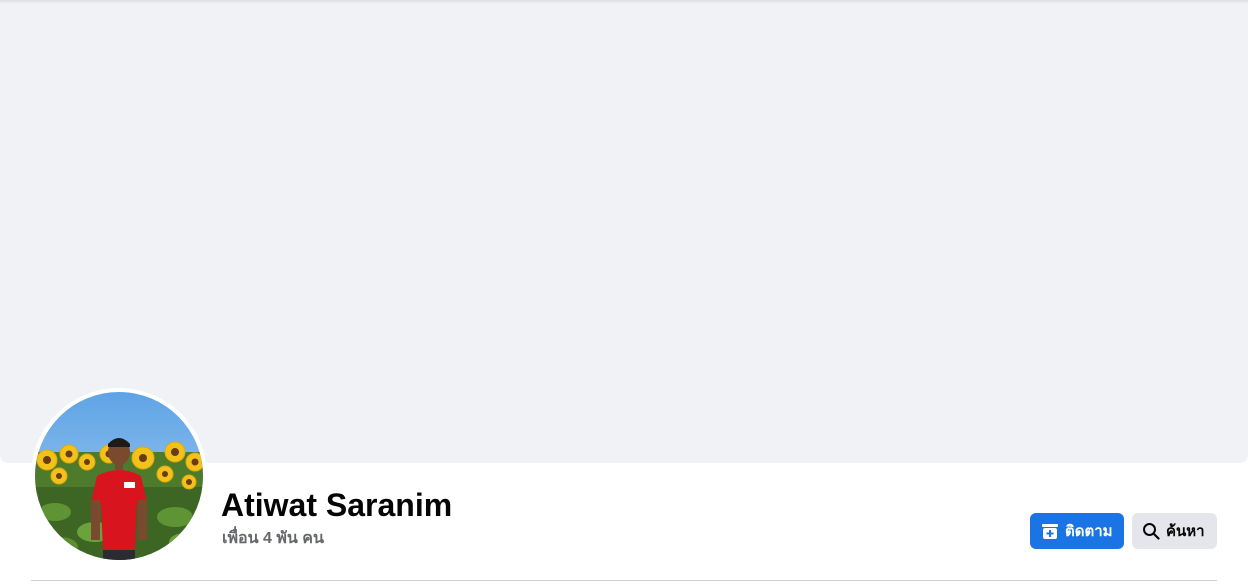  I want to click on profile-avatar, so click(119, 476).